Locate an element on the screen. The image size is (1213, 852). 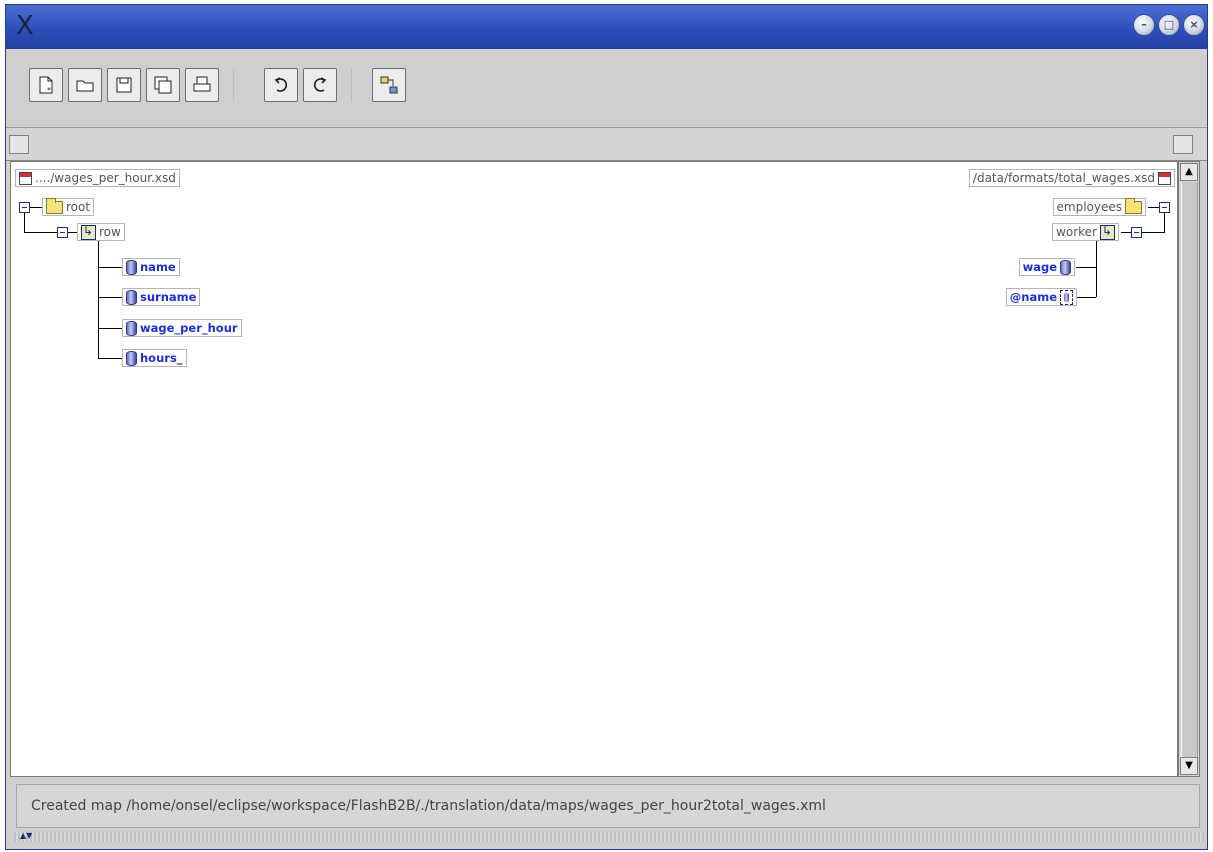
undo-button is located at coordinates (281, 85).